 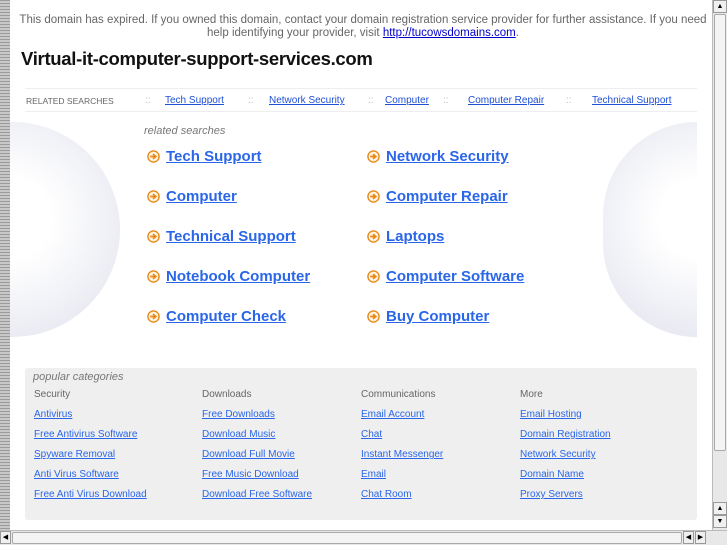 I want to click on related-search-item: Network Security, so click(x=438, y=156).